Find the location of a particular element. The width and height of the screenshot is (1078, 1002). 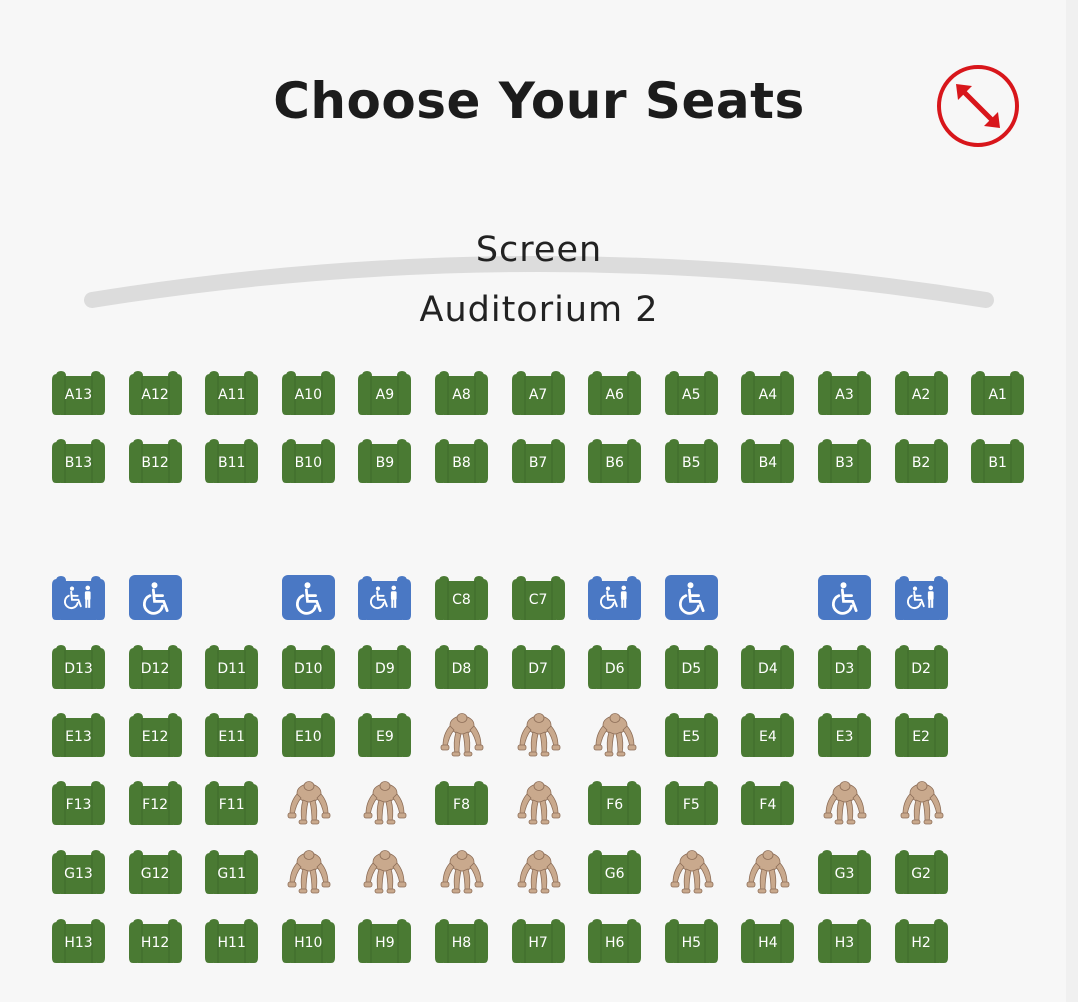

occupied-seat-g9 is located at coordinates (384, 871).